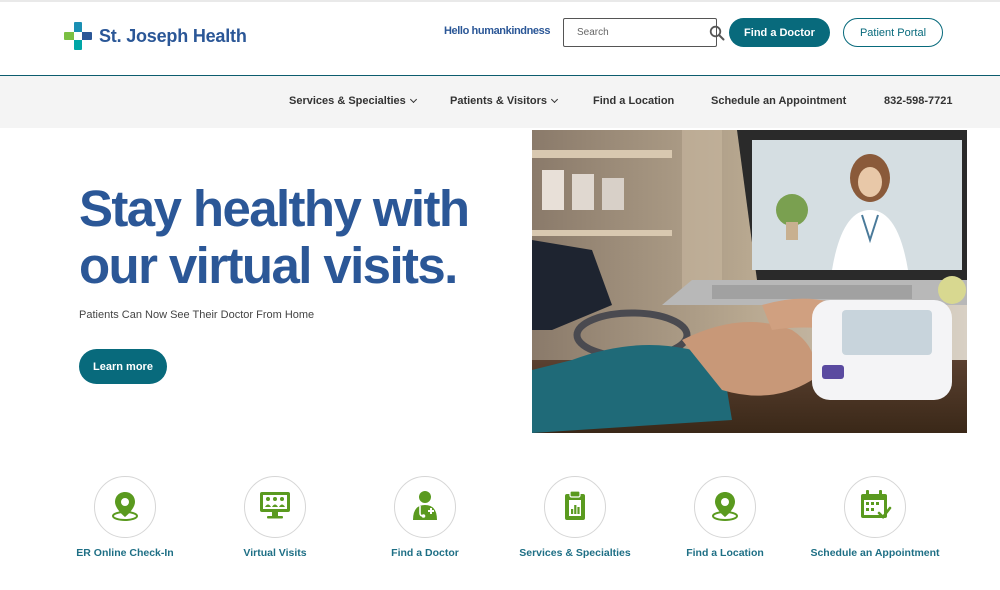  I want to click on calendar-check-icon, so click(875, 507).